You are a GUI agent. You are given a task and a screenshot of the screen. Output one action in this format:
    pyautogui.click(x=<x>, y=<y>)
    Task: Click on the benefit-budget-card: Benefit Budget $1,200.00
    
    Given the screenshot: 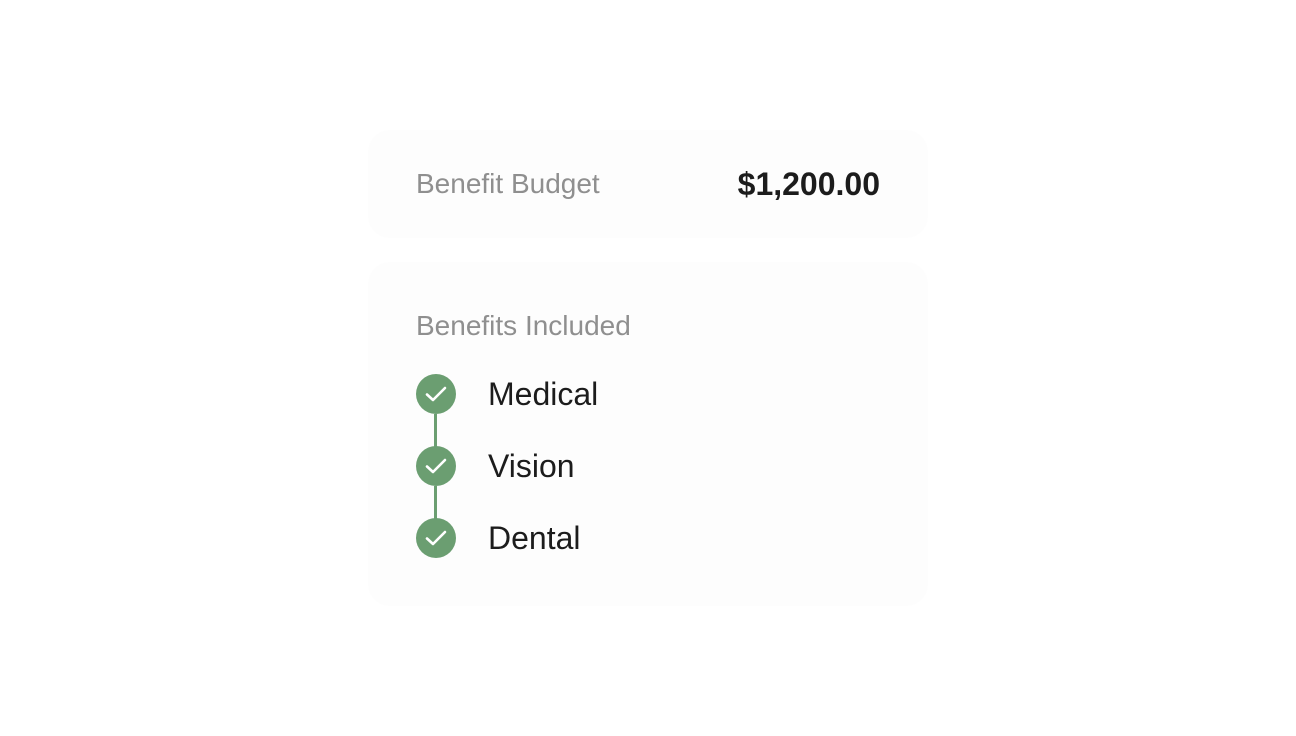 What is the action you would take?
    pyautogui.click(x=648, y=184)
    